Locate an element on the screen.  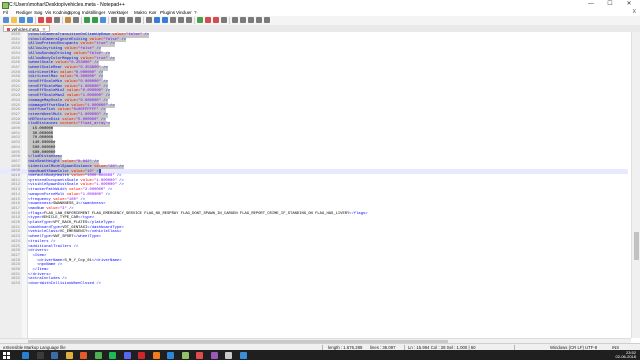
xml-value: "1.000000" is located at coordinates (96, 105).